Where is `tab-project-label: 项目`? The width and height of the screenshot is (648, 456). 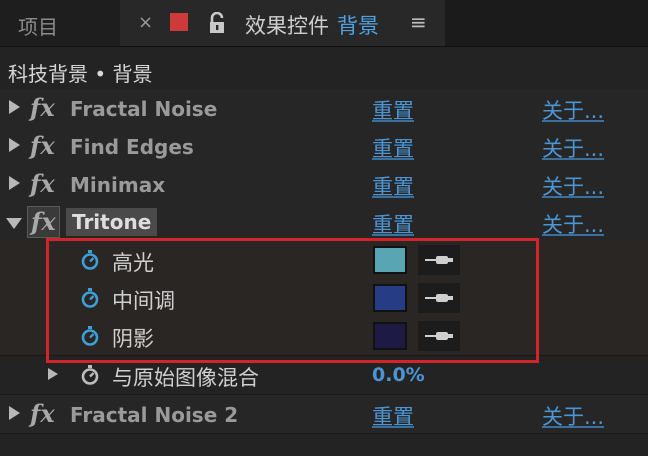 tab-project-label: 项目 is located at coordinates (38, 27).